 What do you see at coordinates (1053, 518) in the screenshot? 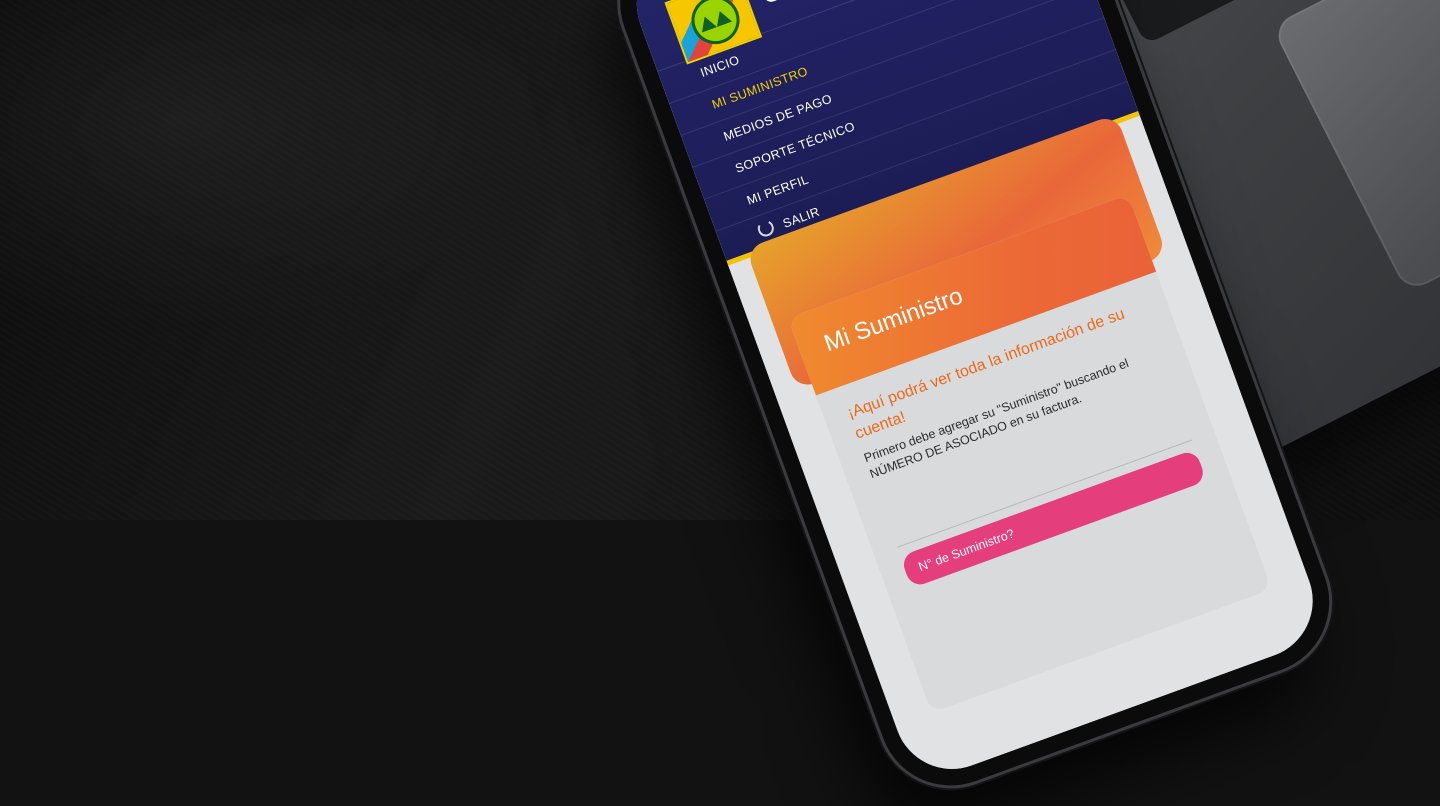
I see `find-suministro-button: N° de Suministro?` at bounding box center [1053, 518].